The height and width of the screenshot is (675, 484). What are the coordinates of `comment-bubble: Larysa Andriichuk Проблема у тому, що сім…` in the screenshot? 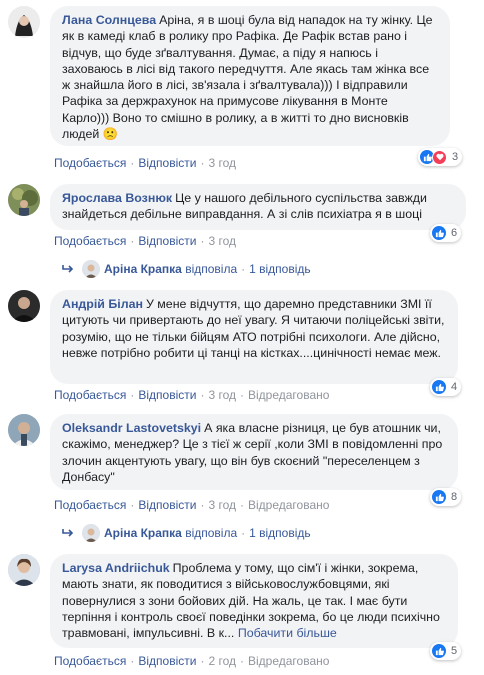 It's located at (254, 601).